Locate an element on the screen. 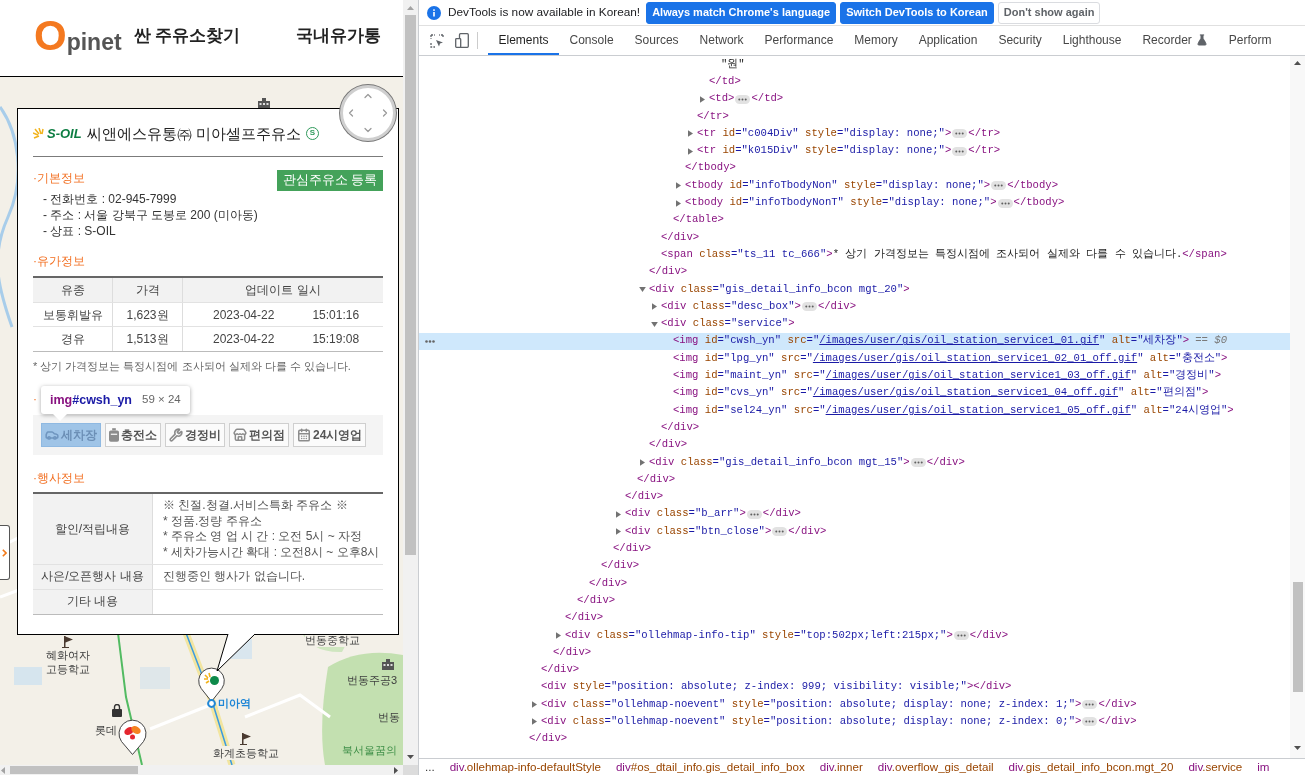 The image size is (1305, 775). link: /images/user/gis/oil_station_service1_04_off.gif is located at coordinates (965, 393).